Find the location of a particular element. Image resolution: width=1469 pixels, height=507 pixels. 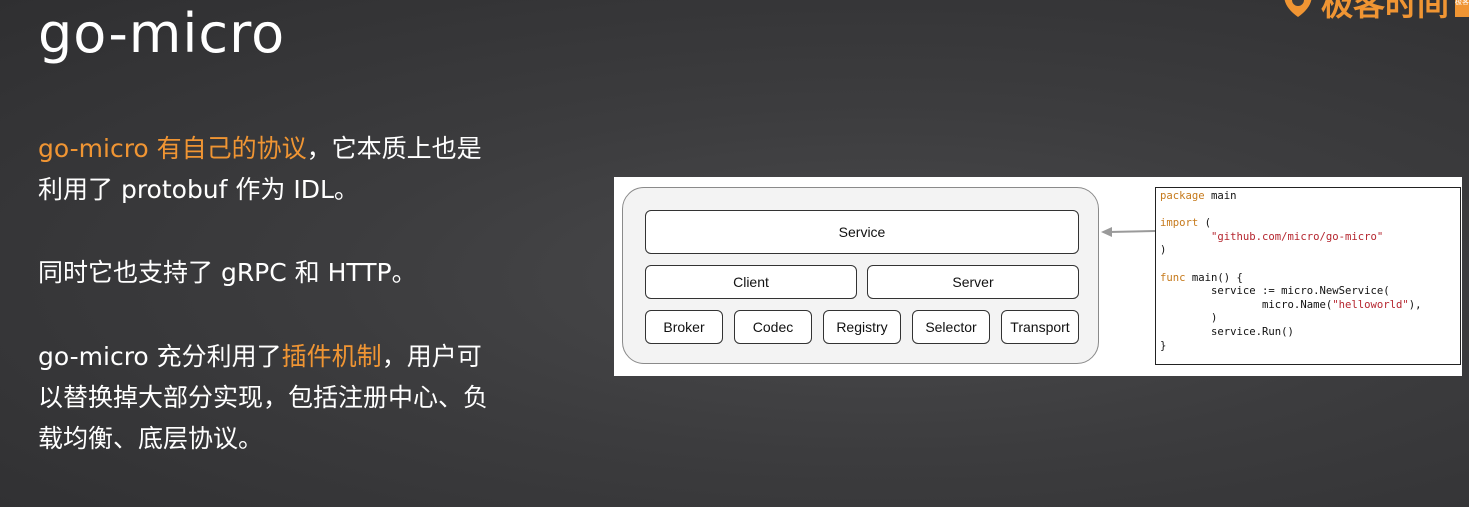

paragraph-text: ，用户可 is located at coordinates (431, 356).